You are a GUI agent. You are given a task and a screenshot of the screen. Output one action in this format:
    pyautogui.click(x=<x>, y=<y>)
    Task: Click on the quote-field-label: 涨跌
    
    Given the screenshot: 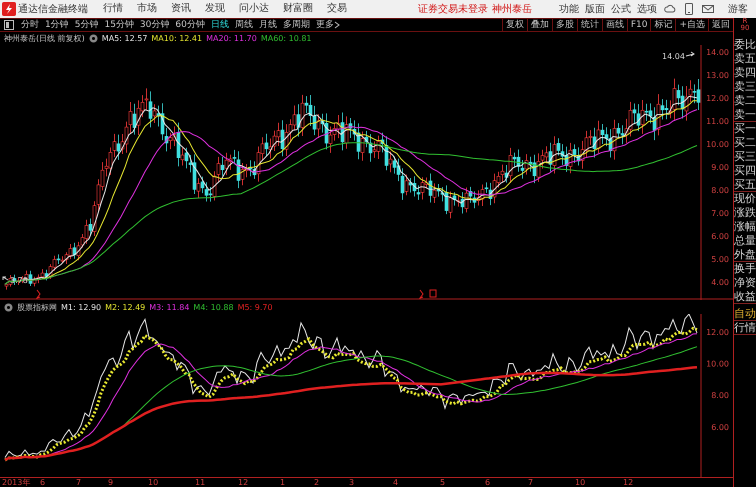 What is the action you would take?
    pyautogui.click(x=745, y=213)
    